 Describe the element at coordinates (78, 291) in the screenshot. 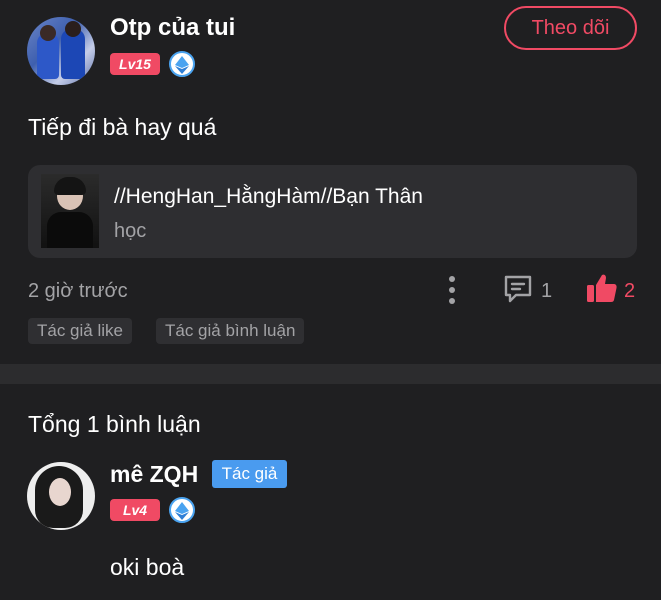

I see `post-timestamp: 2 giờ trước` at that location.